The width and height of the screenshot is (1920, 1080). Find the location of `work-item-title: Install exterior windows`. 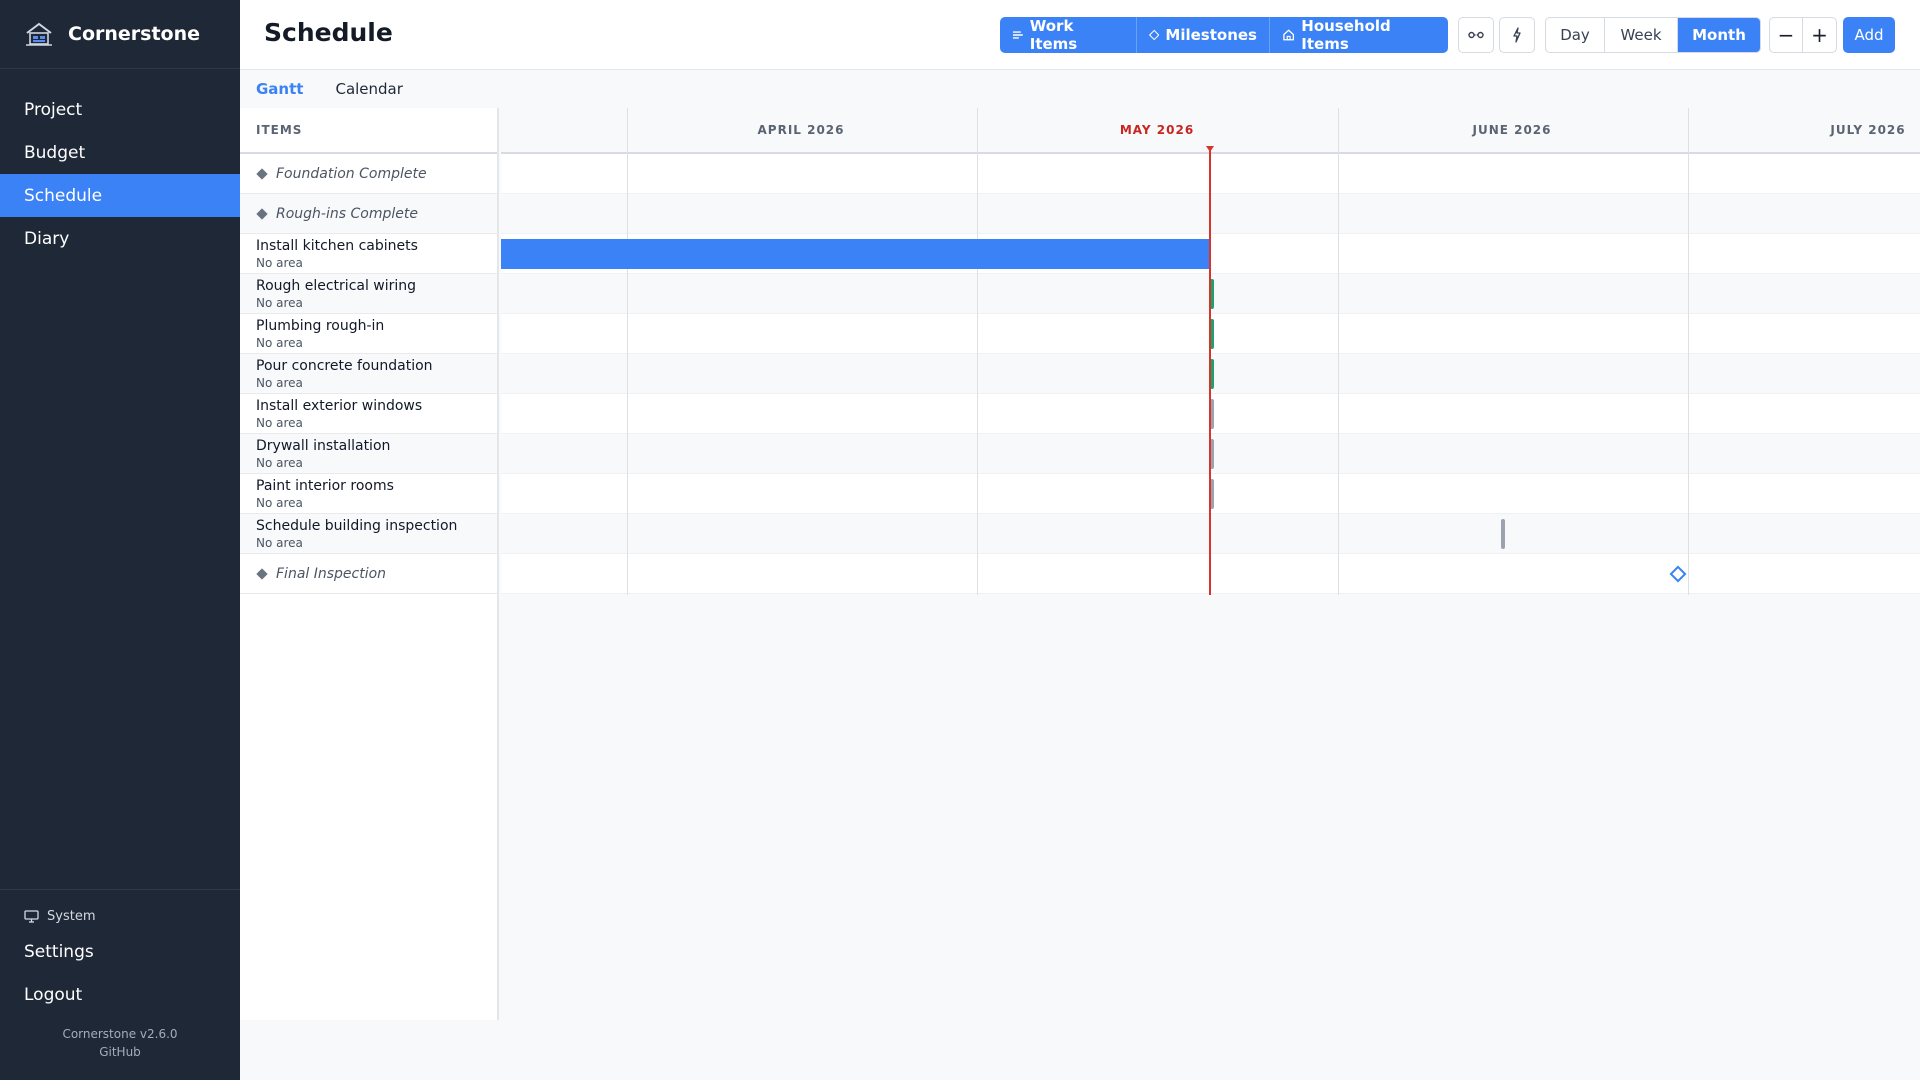

work-item-title: Install exterior windows is located at coordinates (339, 405).